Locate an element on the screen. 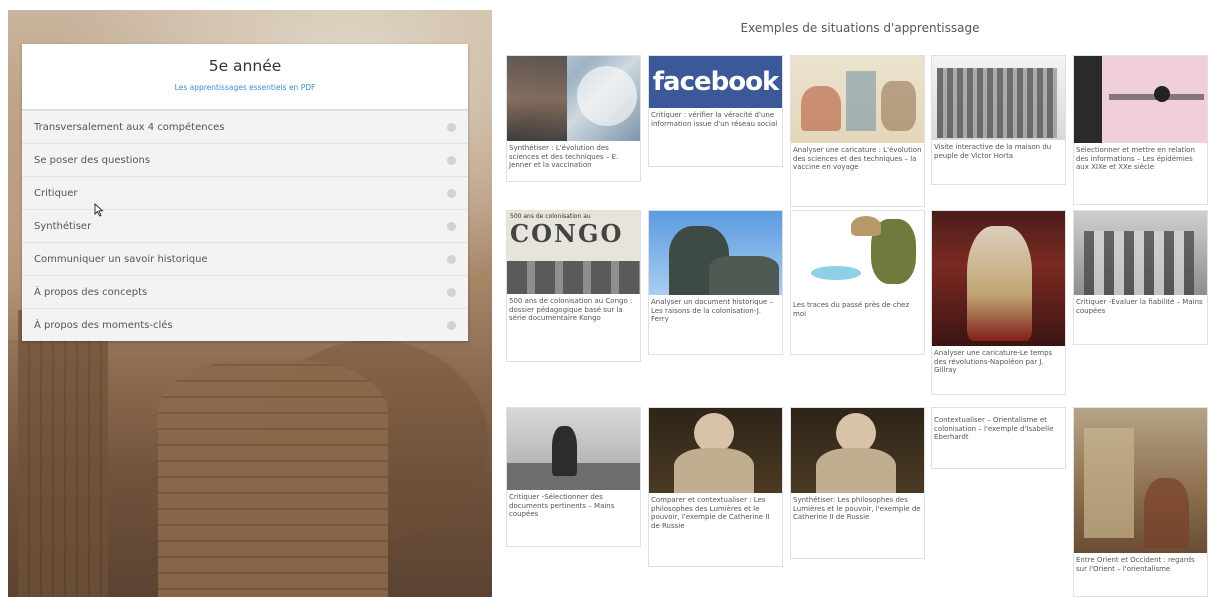 The height and width of the screenshot is (597, 1208). accordion-item-moments-cles: À propos des moments-clés is located at coordinates (245, 324).